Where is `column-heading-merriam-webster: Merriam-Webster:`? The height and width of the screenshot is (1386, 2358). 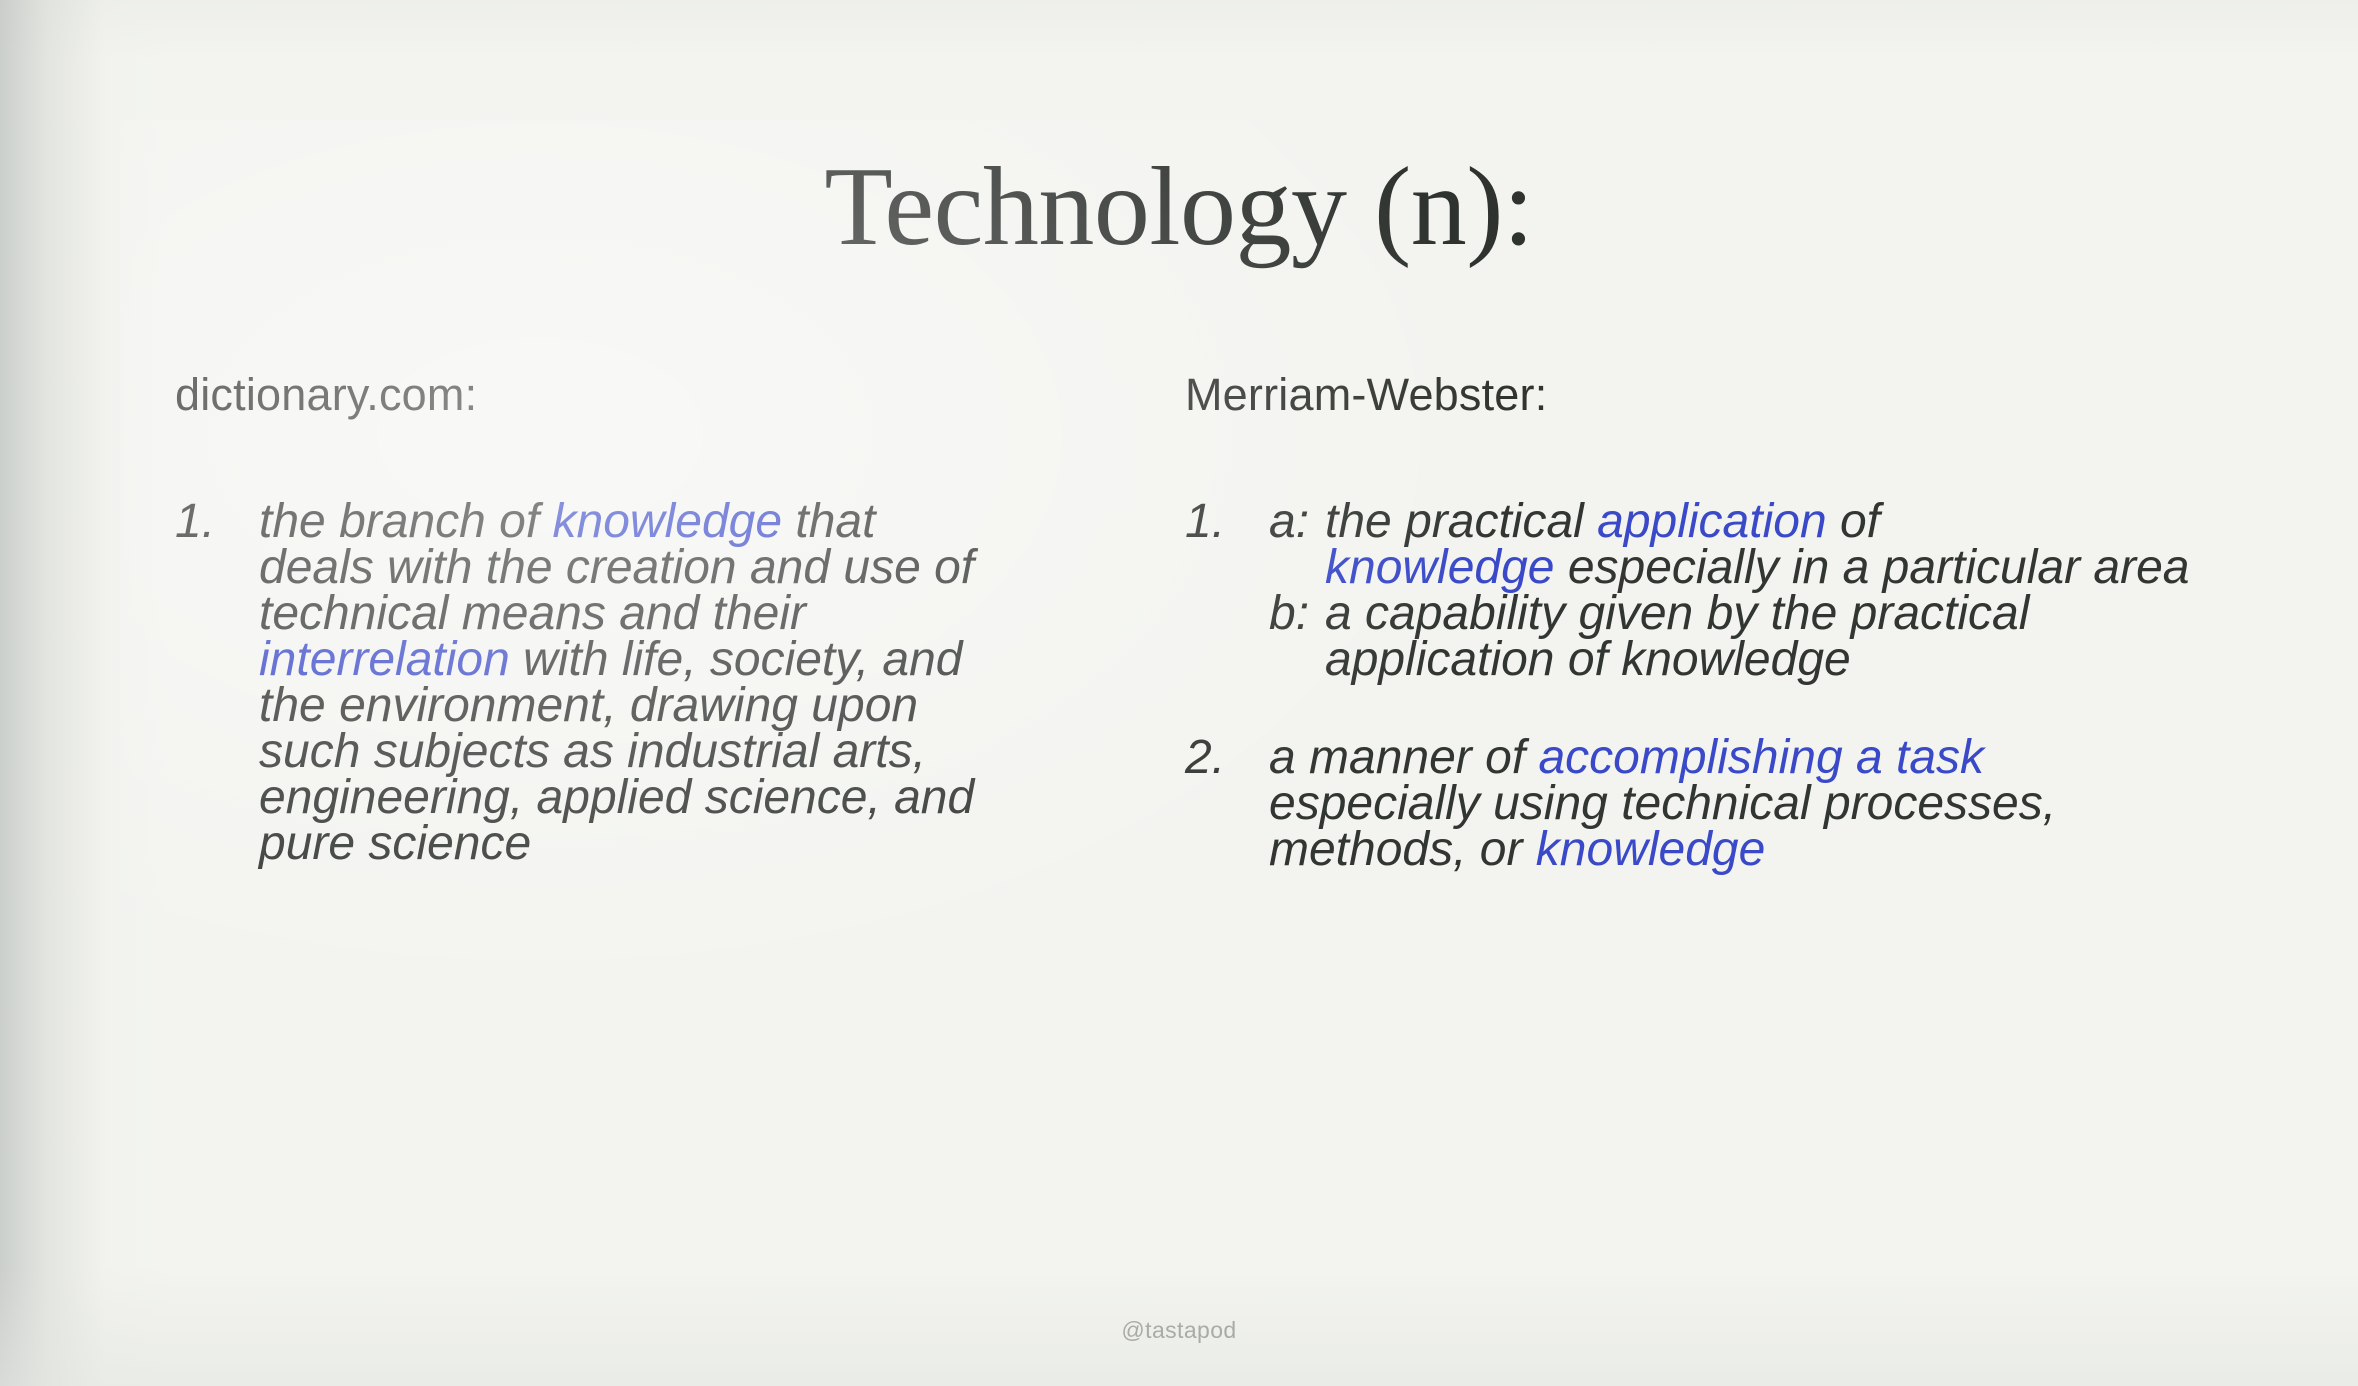
column-heading-merriam-webster: Merriam-Webster: is located at coordinates (1366, 394).